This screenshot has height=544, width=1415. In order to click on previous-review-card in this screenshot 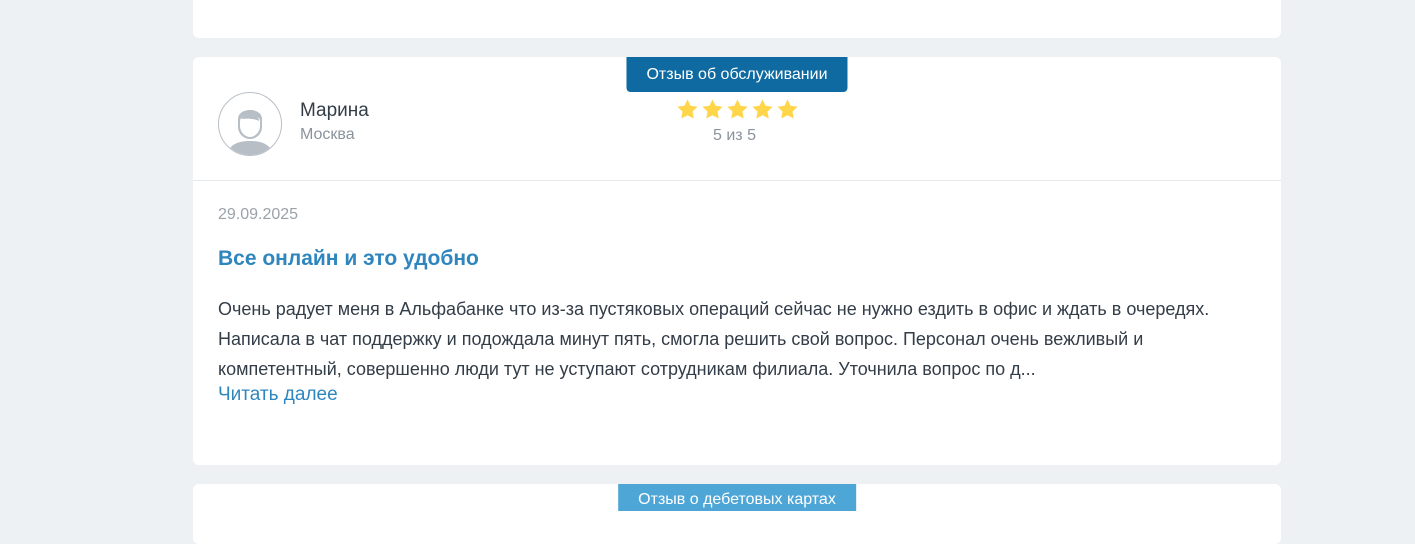, I will do `click(737, 19)`.